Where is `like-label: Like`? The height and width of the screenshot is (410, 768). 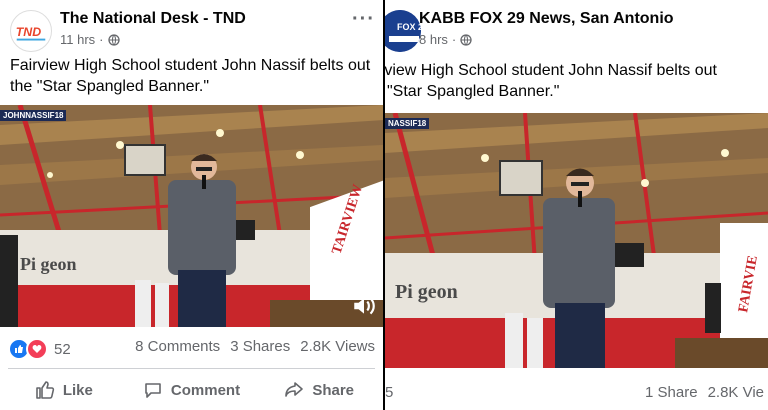
like-label: Like is located at coordinates (77, 390).